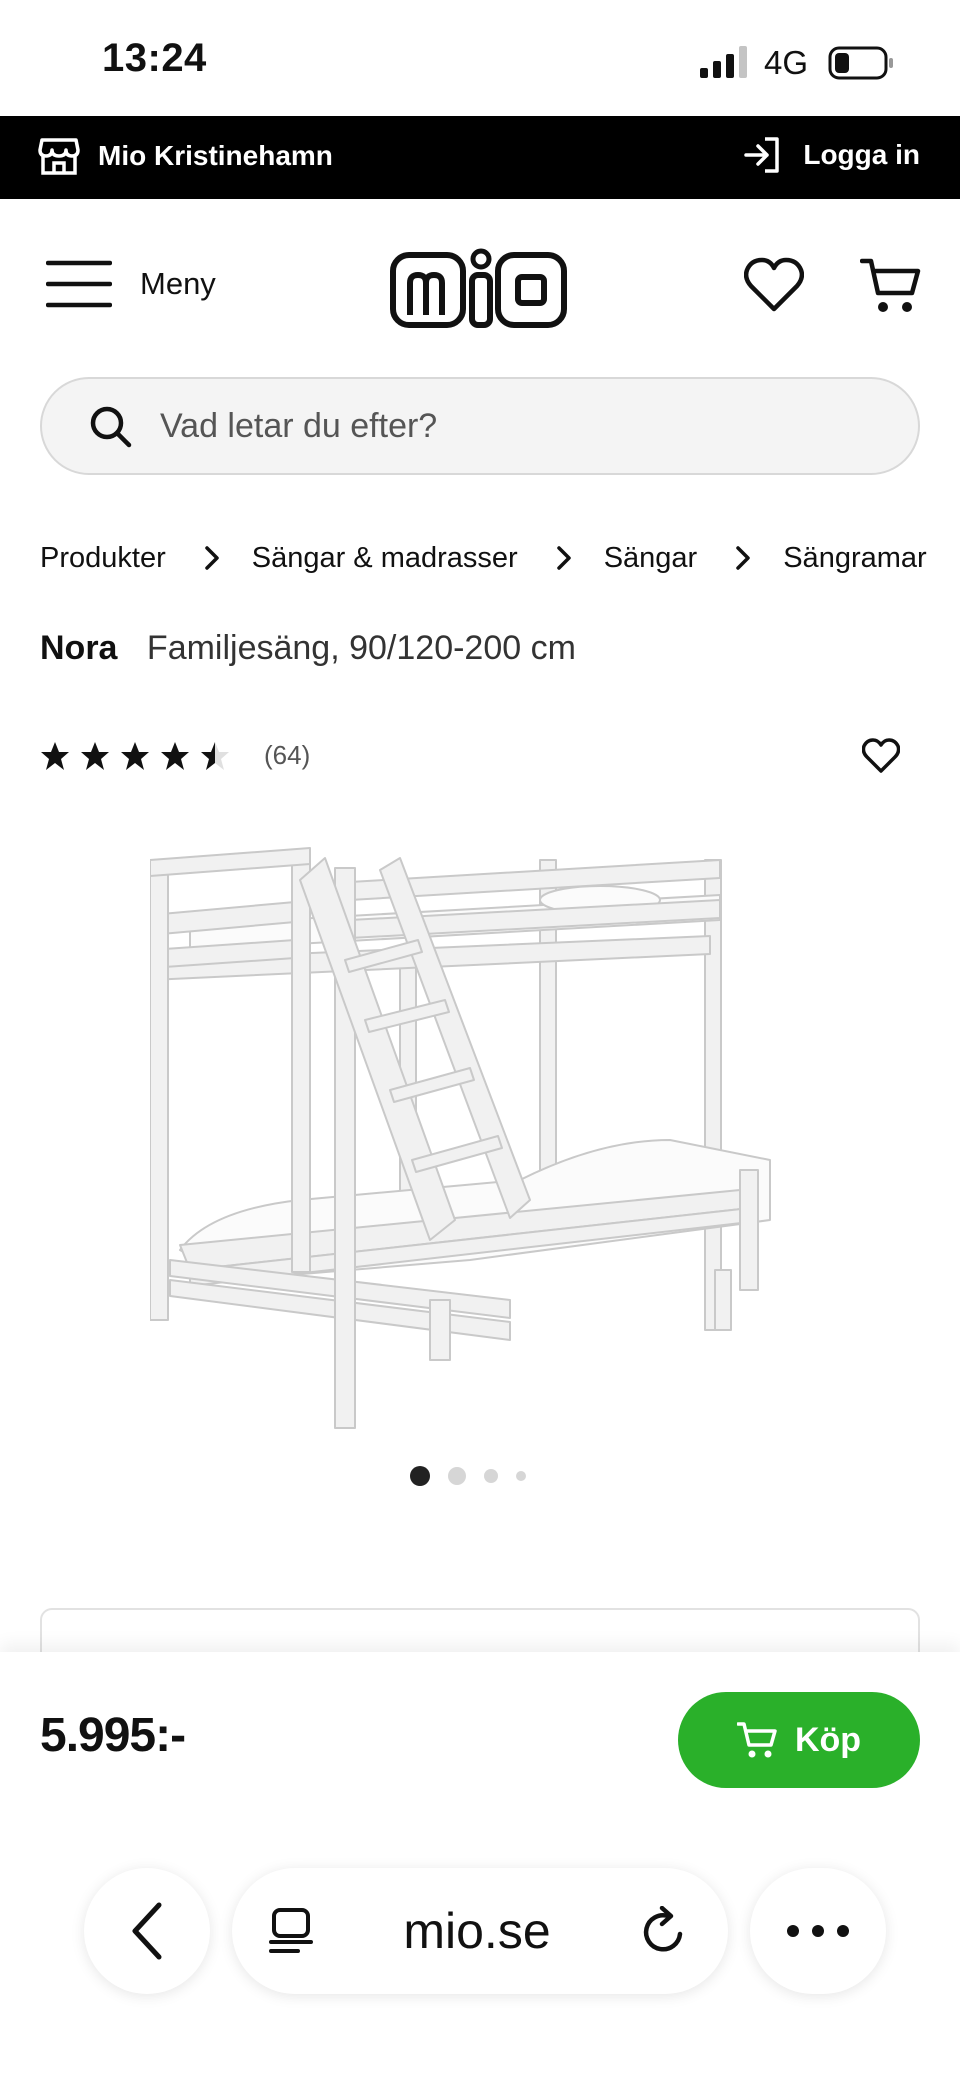 The width and height of the screenshot is (960, 2078). I want to click on more-icon, so click(818, 1931).